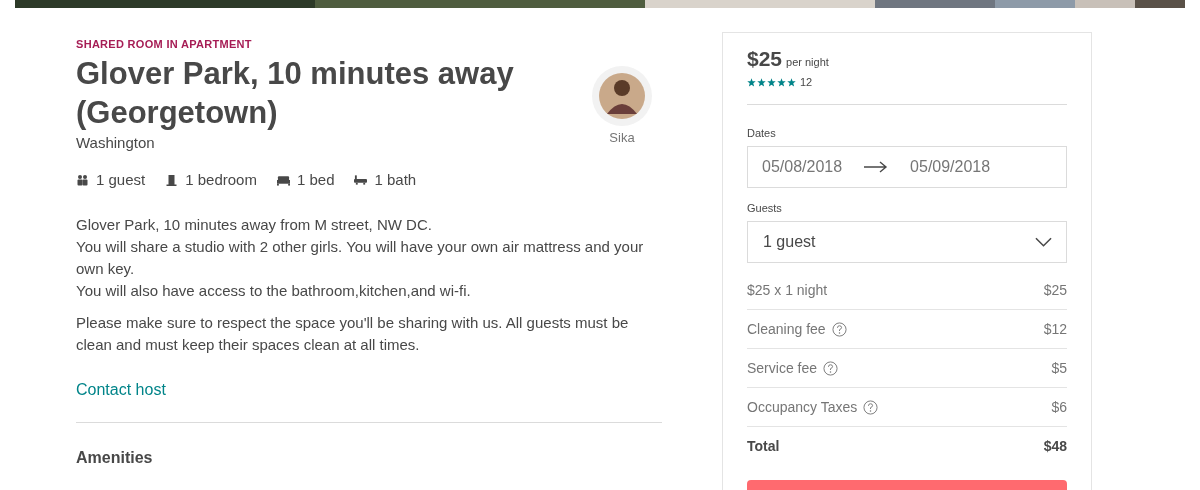 The height and width of the screenshot is (490, 1200). I want to click on fact-label: 1 bedroom, so click(221, 179).